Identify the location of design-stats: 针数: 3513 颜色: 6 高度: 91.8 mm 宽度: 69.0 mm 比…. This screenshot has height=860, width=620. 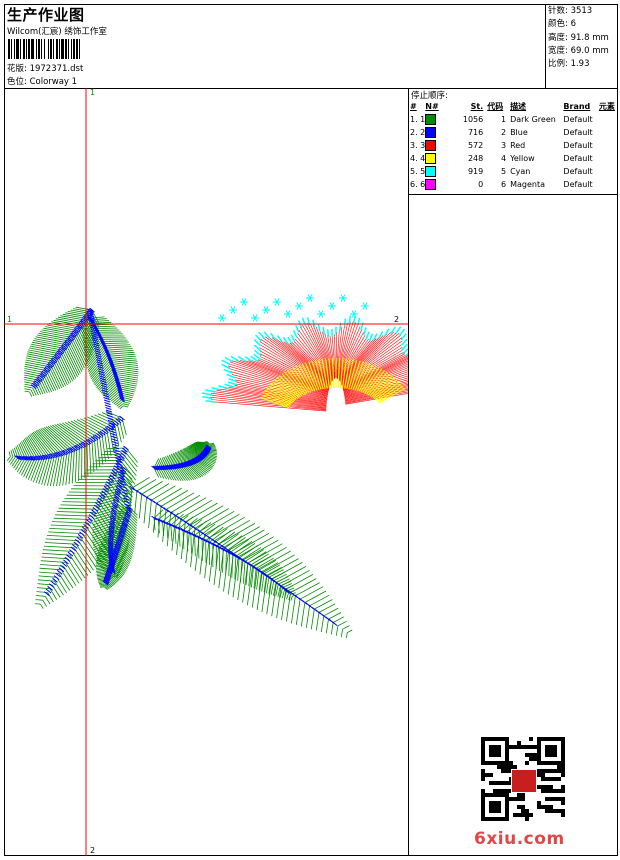
(578, 38).